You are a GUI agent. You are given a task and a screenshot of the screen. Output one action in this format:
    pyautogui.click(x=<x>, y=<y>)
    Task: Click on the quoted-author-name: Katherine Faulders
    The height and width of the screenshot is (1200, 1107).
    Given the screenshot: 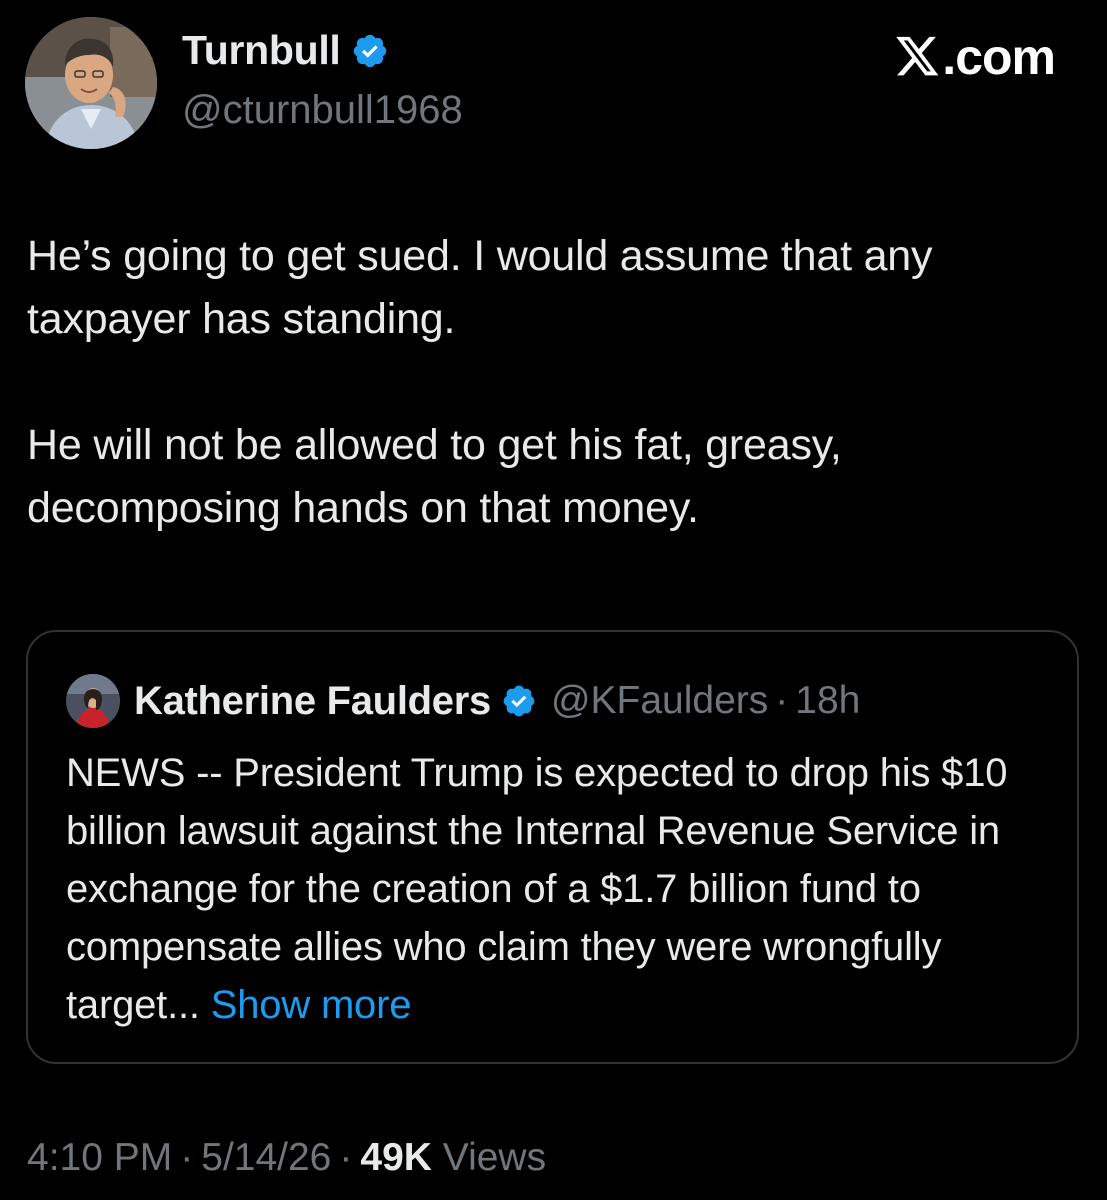 What is the action you would take?
    pyautogui.click(x=312, y=701)
    